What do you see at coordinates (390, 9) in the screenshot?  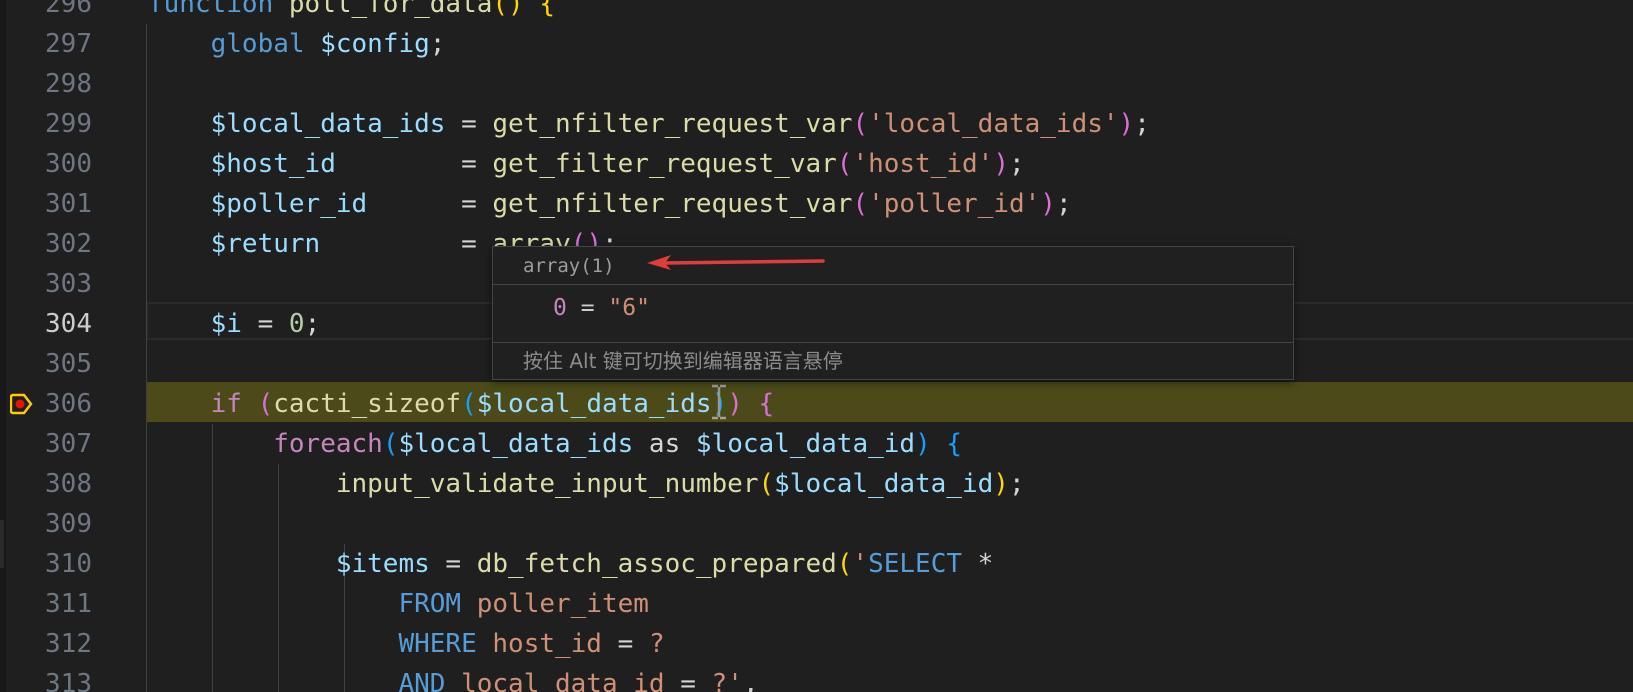 I see `code-token: poll_for_data` at bounding box center [390, 9].